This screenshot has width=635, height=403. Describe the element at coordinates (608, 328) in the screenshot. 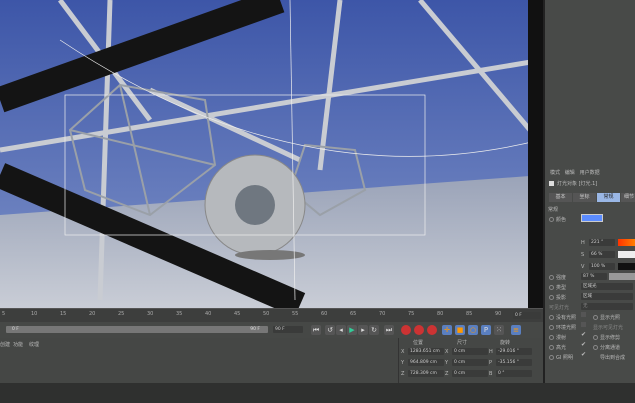

I see `show-visible-light-label: 显示可见灯光` at that location.